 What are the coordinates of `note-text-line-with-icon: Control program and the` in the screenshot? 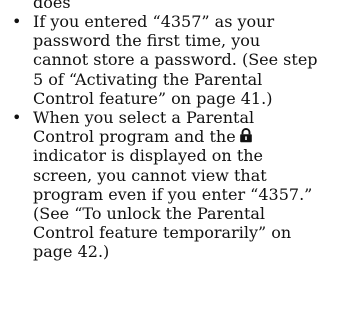 It's located at (188, 136).